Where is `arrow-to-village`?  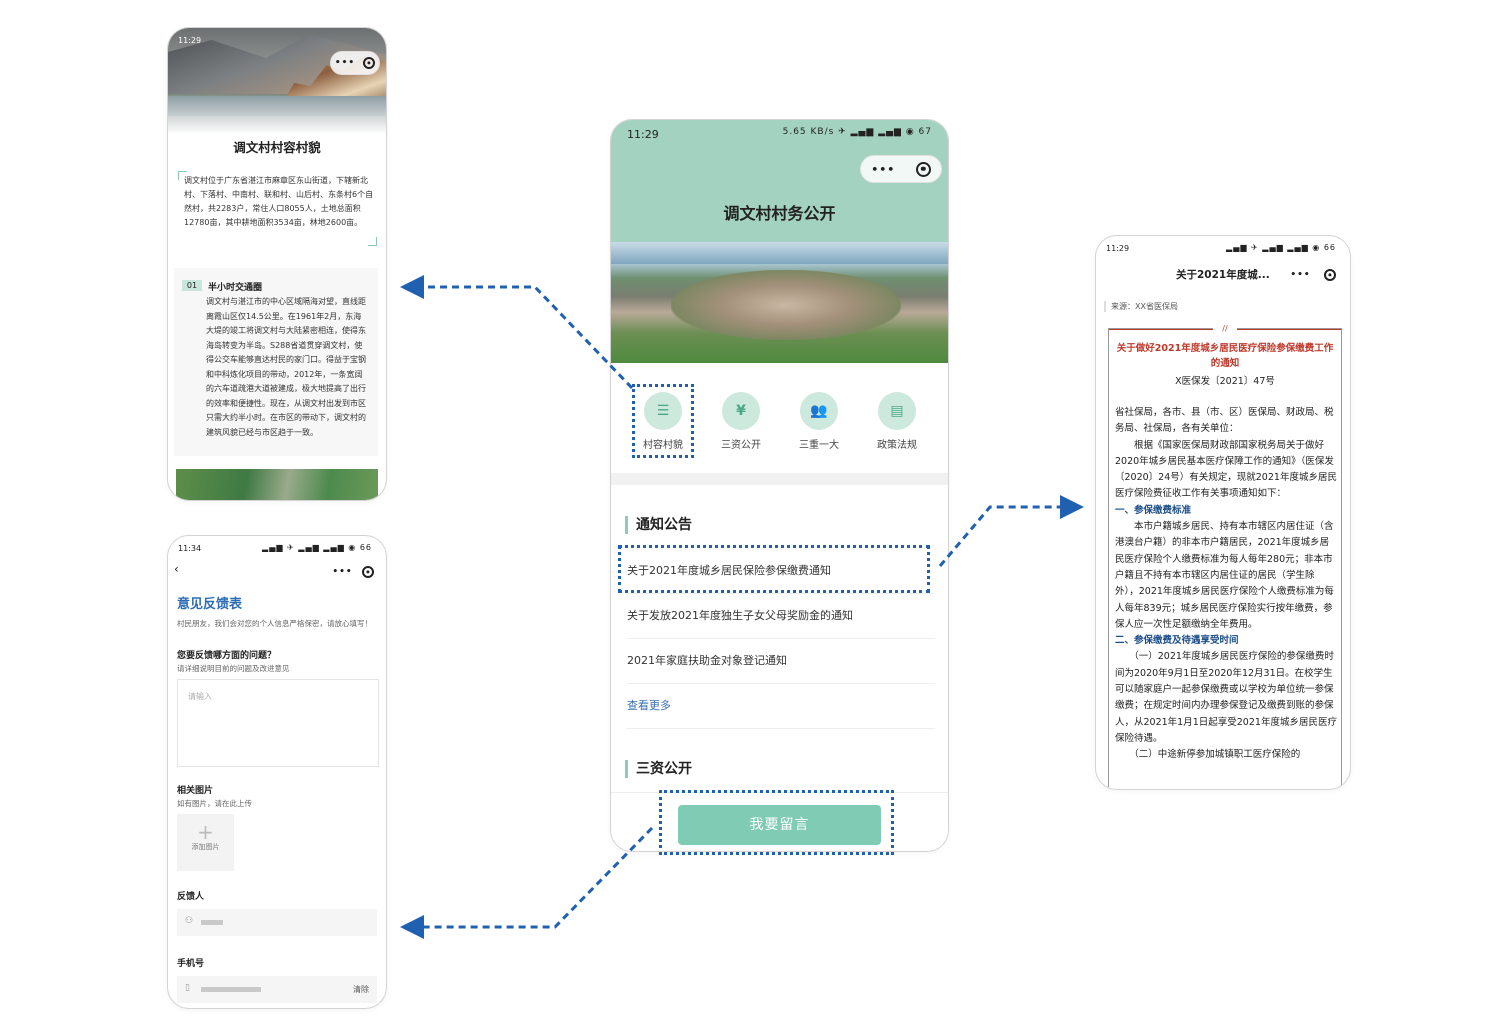 arrow-to-village is located at coordinates (517, 332).